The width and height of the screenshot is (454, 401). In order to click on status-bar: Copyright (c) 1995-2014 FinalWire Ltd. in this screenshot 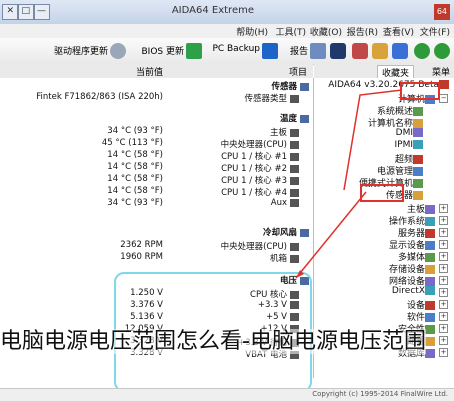, I will do `click(227, 394)`.